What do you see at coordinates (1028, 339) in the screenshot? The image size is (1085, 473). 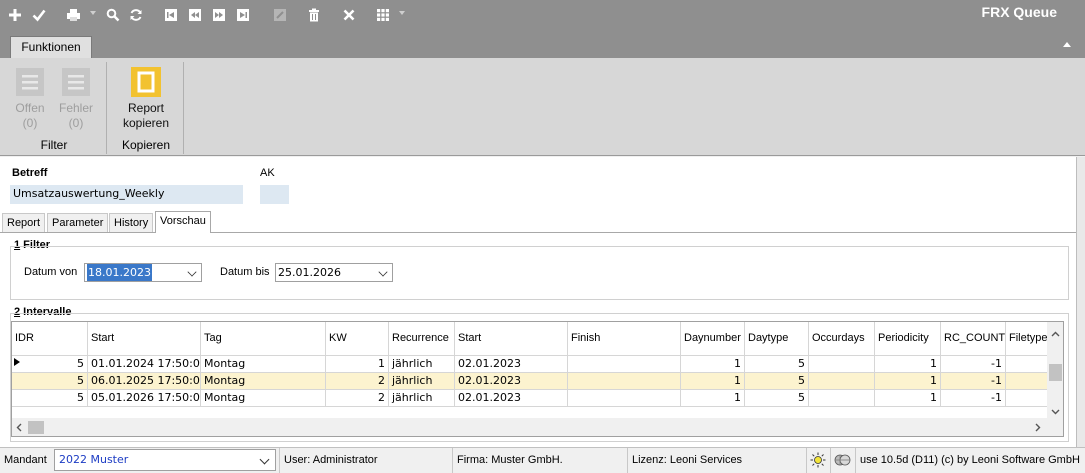 I see `grid-header-filetype: Filetype` at bounding box center [1028, 339].